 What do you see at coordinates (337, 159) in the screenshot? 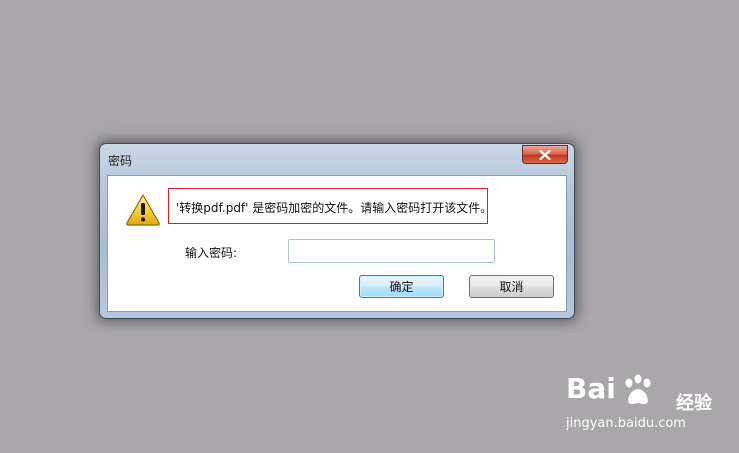
I see `dialog-titlebar: 密码` at bounding box center [337, 159].